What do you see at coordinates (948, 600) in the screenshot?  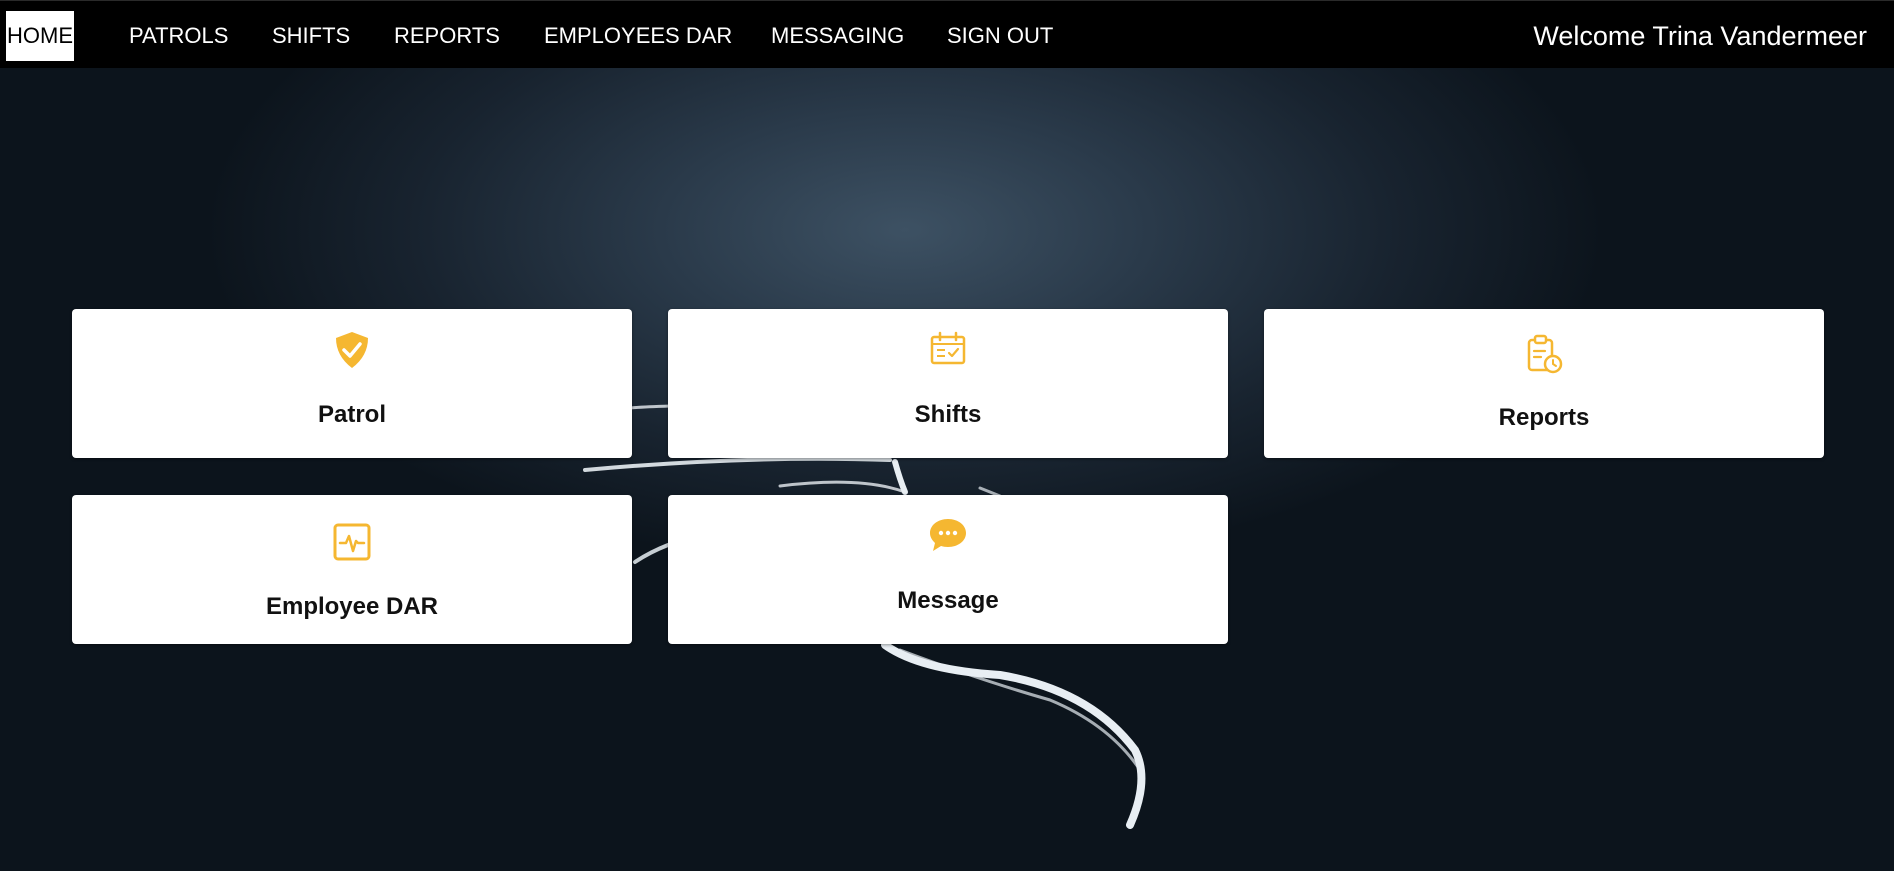 I see `message-card-label: Message` at bounding box center [948, 600].